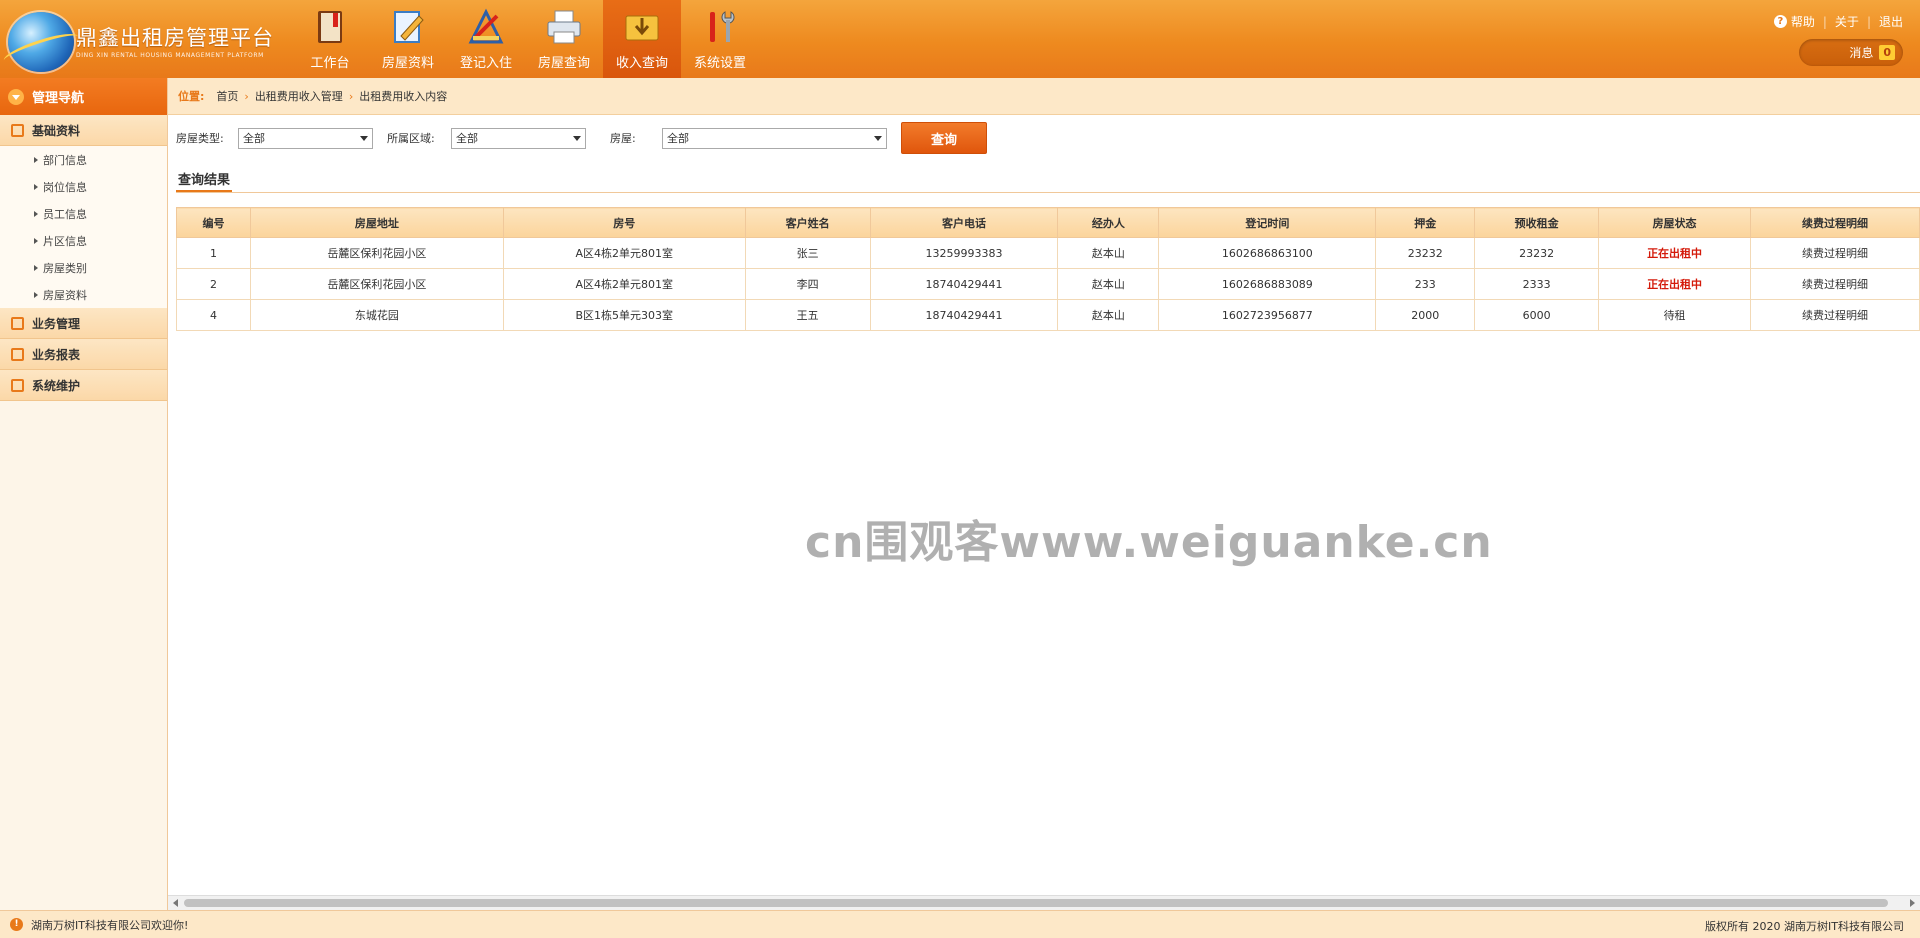 This screenshot has width=1920, height=938. I want to click on sidebar-item-department: 部门信息, so click(83, 159).